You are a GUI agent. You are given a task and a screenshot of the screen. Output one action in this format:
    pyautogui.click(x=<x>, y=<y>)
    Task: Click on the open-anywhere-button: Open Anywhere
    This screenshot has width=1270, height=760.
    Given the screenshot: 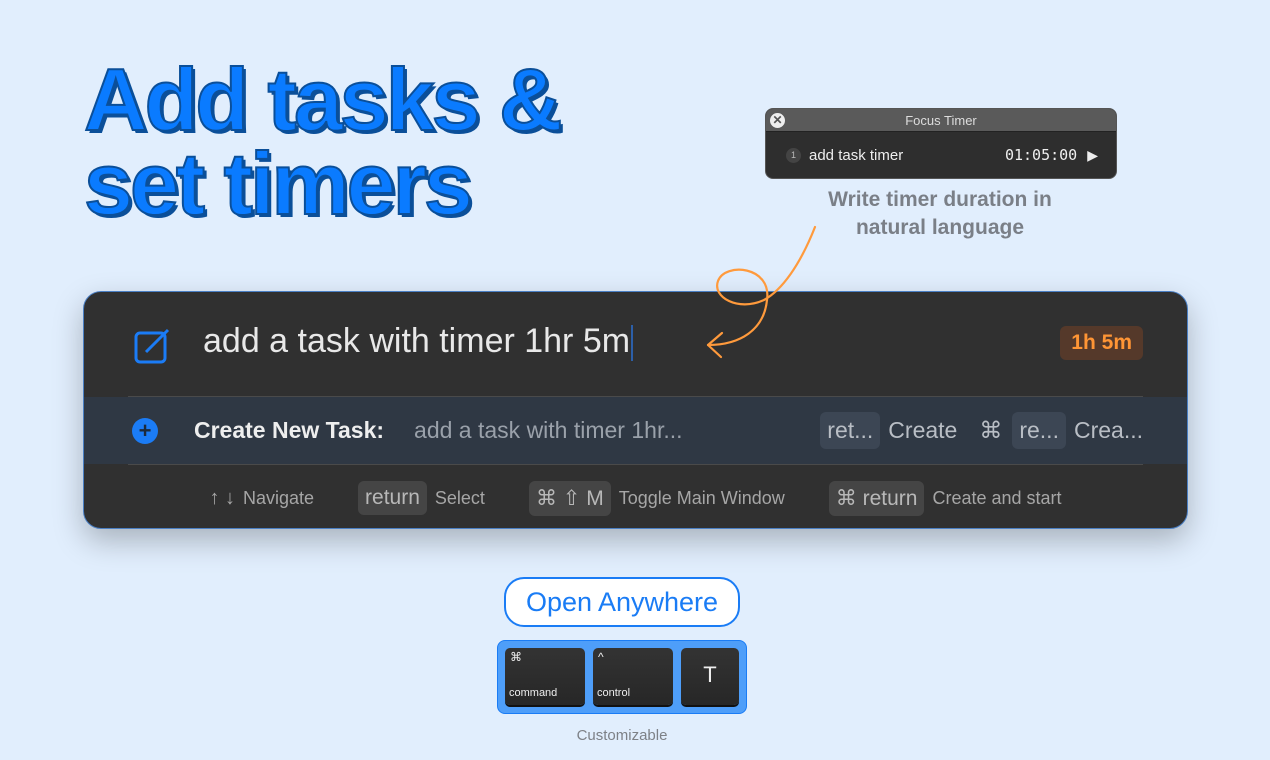 What is the action you would take?
    pyautogui.click(x=622, y=602)
    